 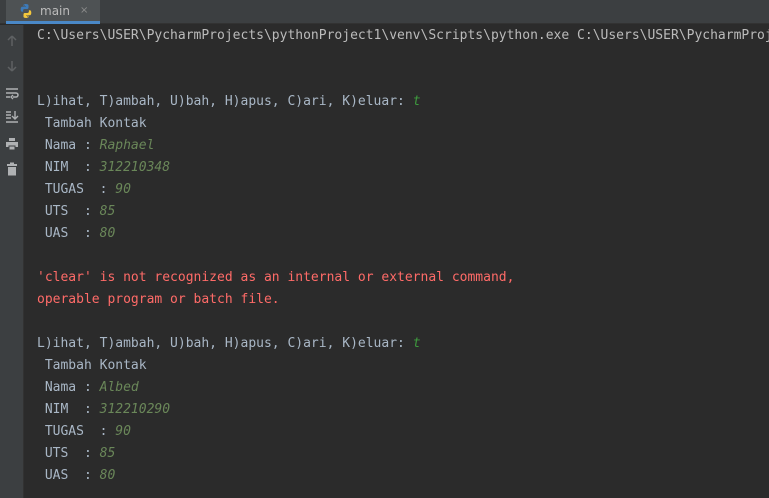 I want to click on nim-line: NIM : 312210290, so click(x=103, y=410).